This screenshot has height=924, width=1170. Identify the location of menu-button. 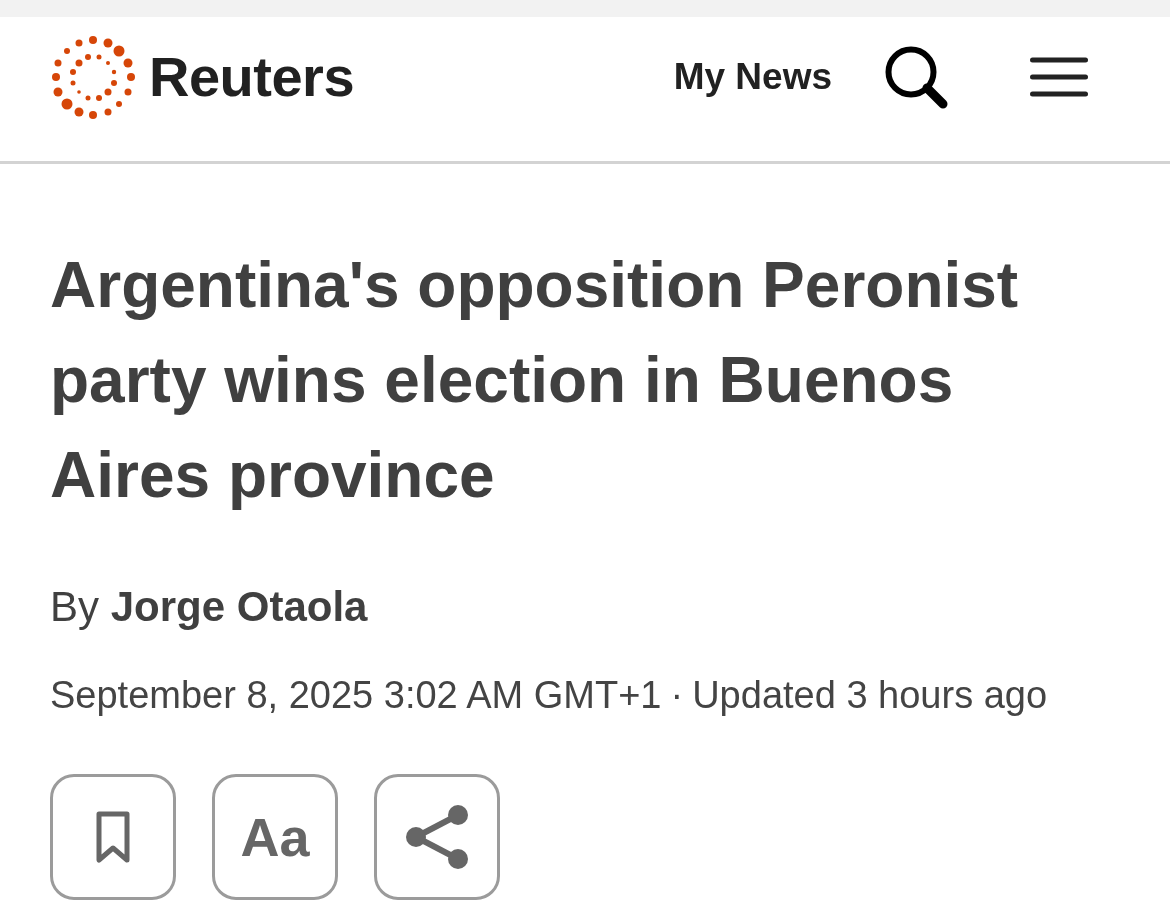
(1059, 76).